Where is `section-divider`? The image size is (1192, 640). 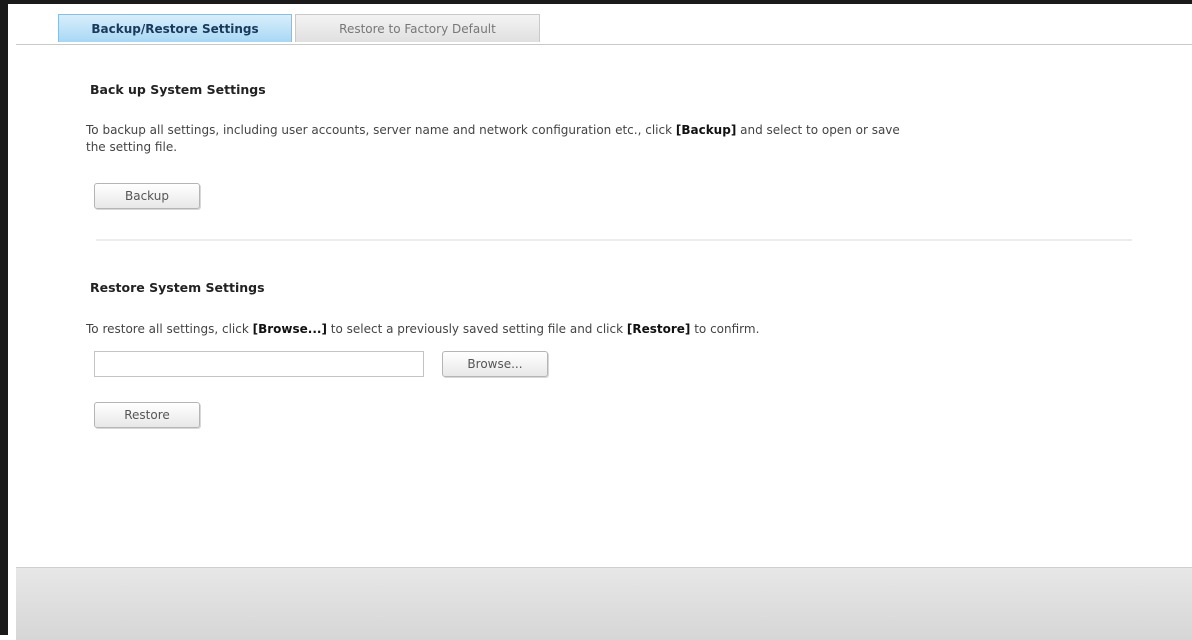
section-divider is located at coordinates (614, 240).